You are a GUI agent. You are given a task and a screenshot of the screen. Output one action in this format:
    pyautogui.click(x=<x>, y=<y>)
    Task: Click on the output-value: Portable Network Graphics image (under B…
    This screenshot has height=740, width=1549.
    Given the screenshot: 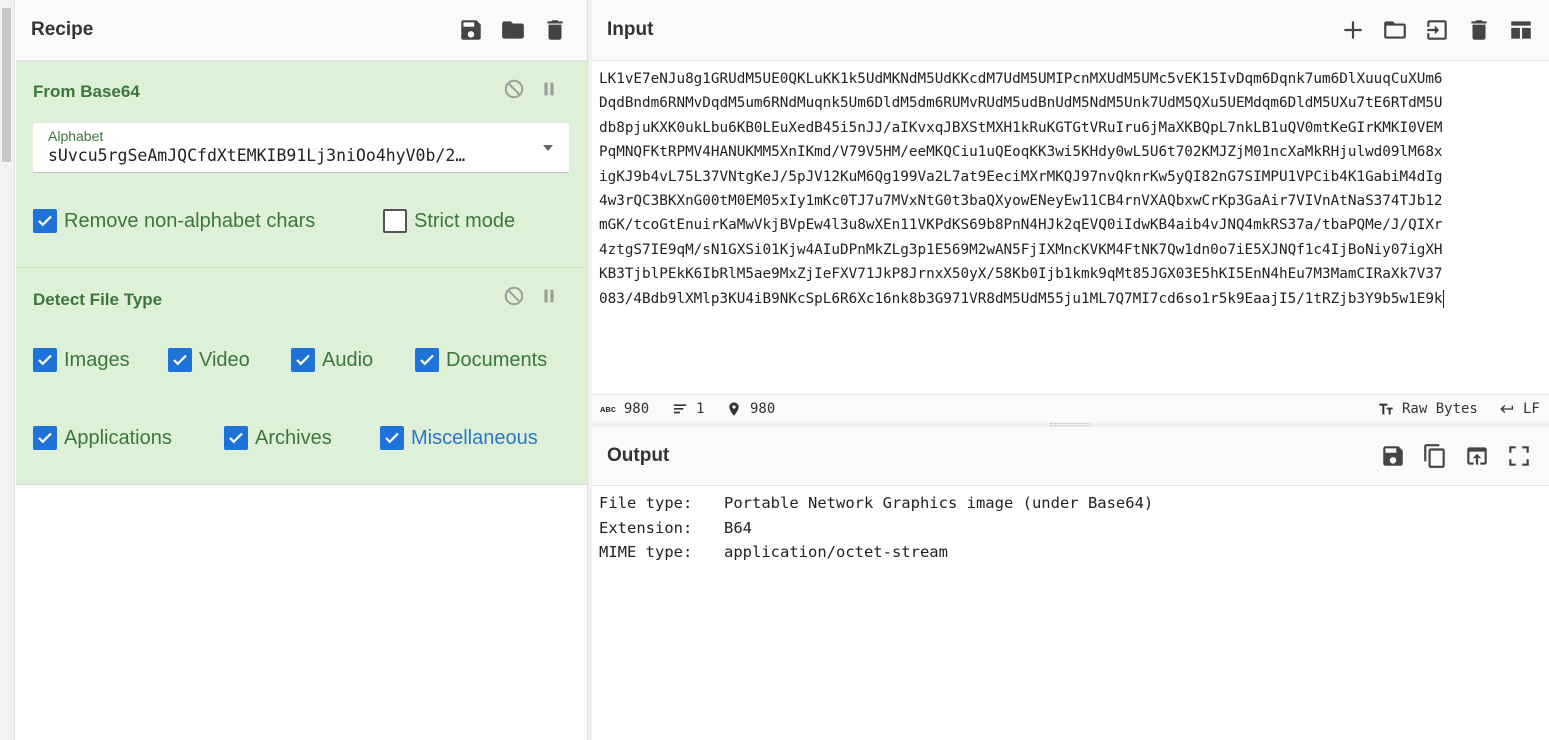 What is the action you would take?
    pyautogui.click(x=939, y=503)
    